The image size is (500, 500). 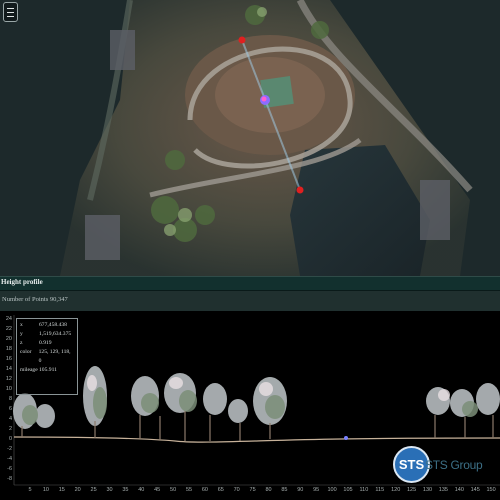 I want to click on x-tick-label: 5, so click(x=30, y=490).